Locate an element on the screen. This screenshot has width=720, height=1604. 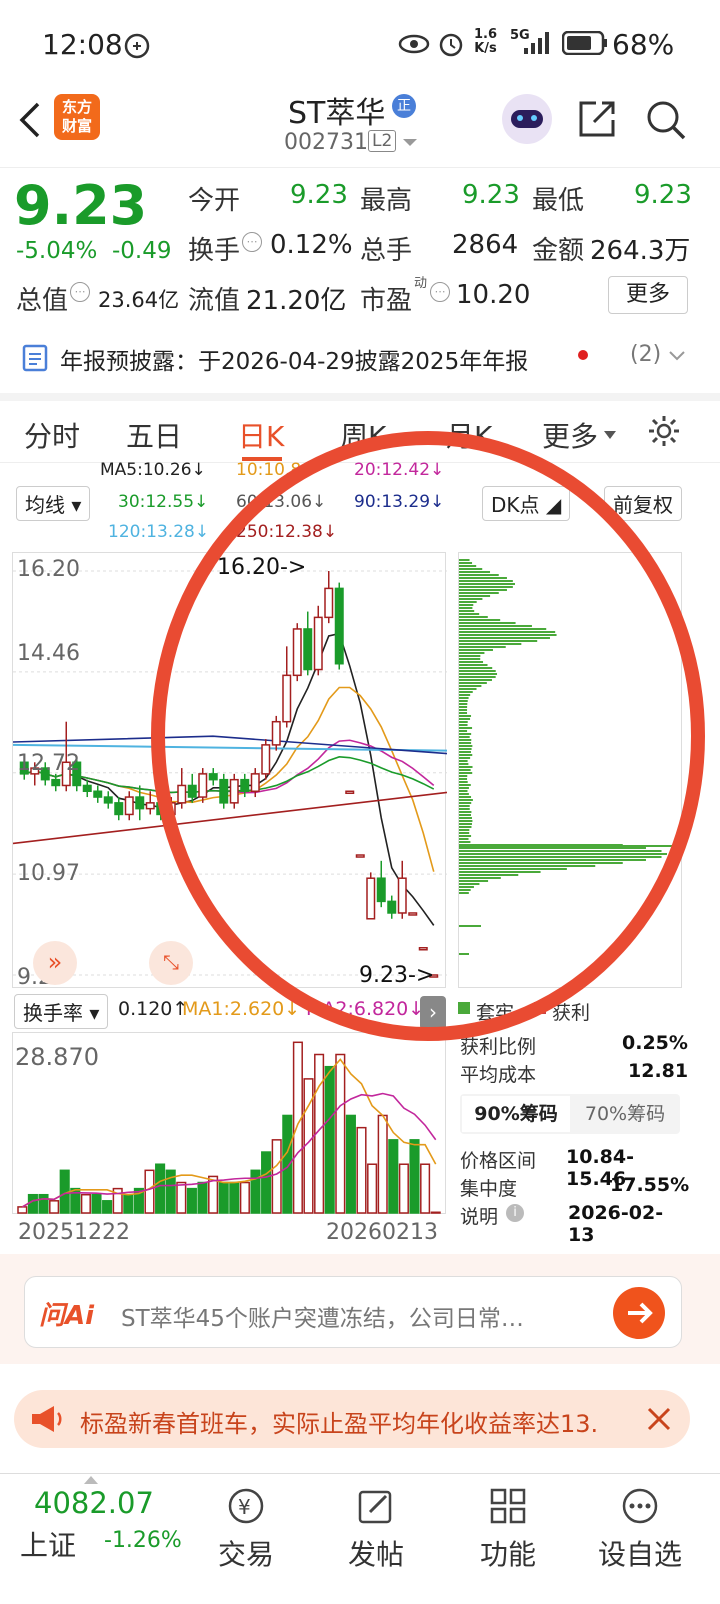
amount-value: 264.3万 is located at coordinates (640, 248).